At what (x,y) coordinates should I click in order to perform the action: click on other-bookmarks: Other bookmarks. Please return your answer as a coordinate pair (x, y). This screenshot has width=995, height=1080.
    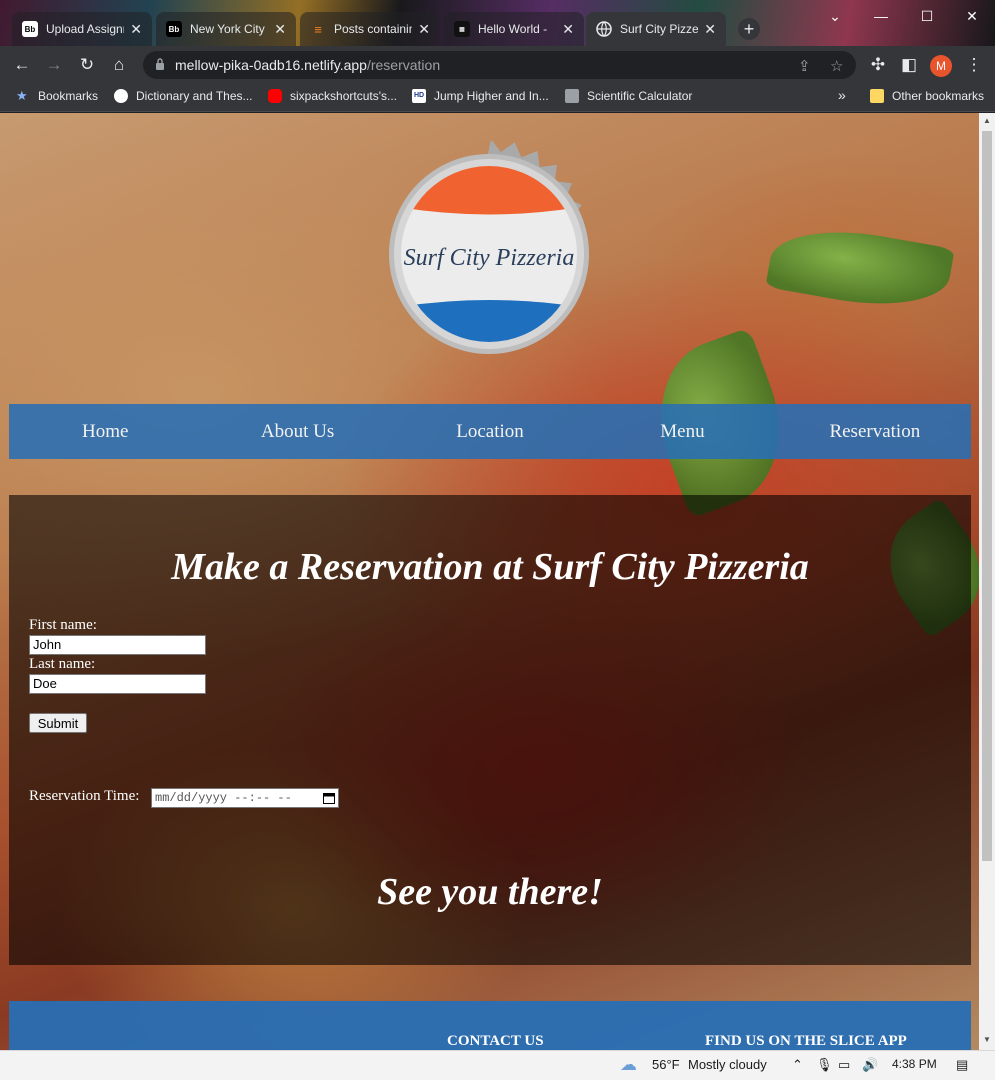
    Looking at the image, I should click on (927, 96).